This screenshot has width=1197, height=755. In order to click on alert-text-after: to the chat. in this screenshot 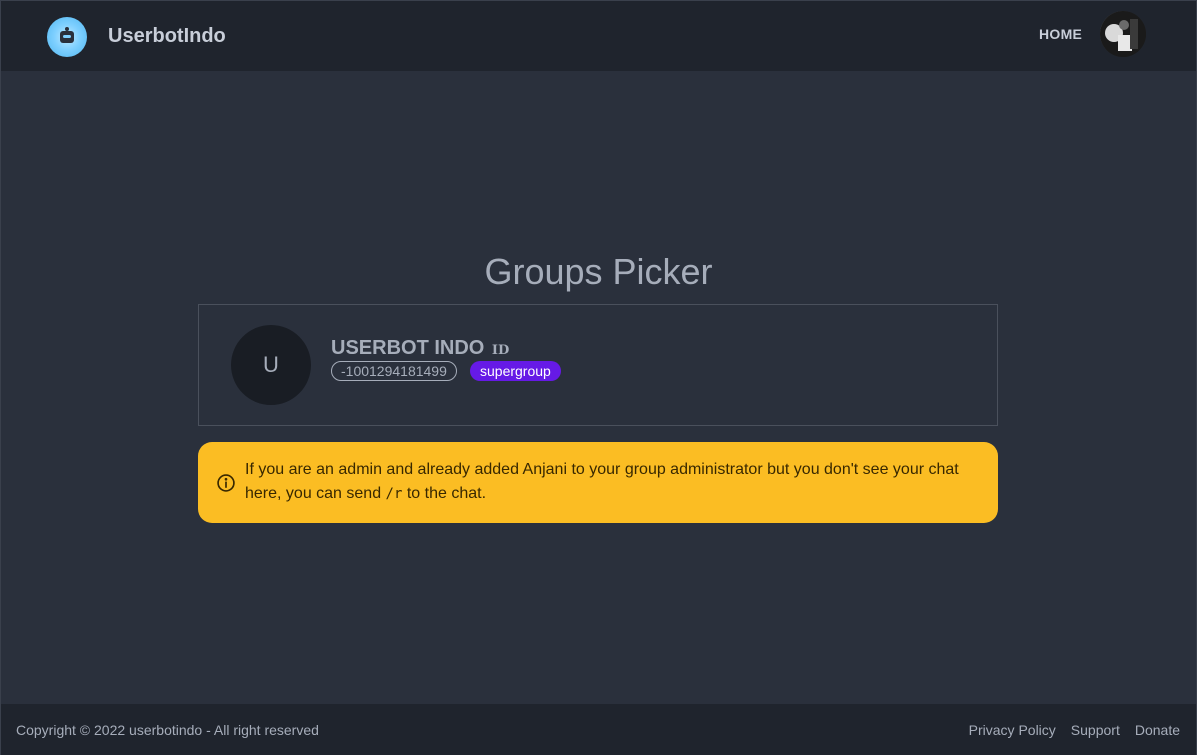, I will do `click(444, 493)`.